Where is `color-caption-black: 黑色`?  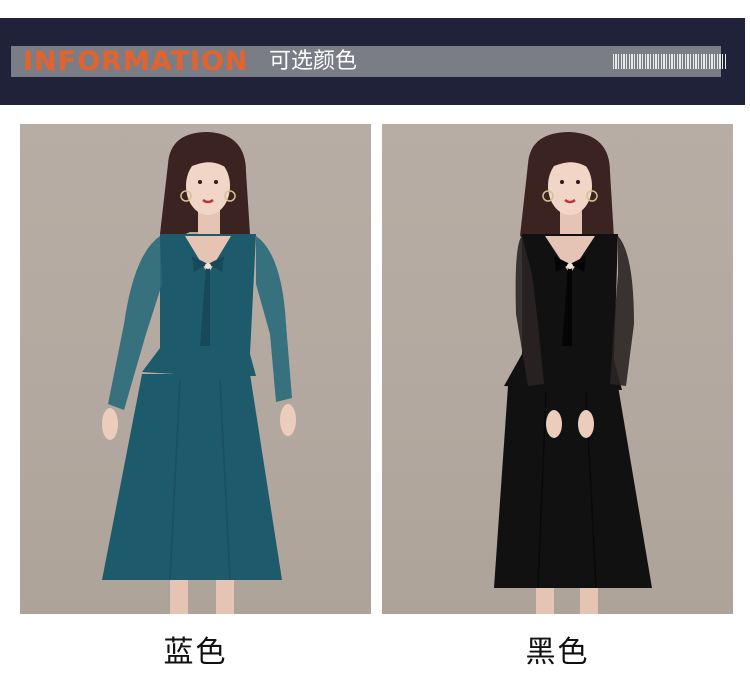 color-caption-black: 黑色 is located at coordinates (557, 652).